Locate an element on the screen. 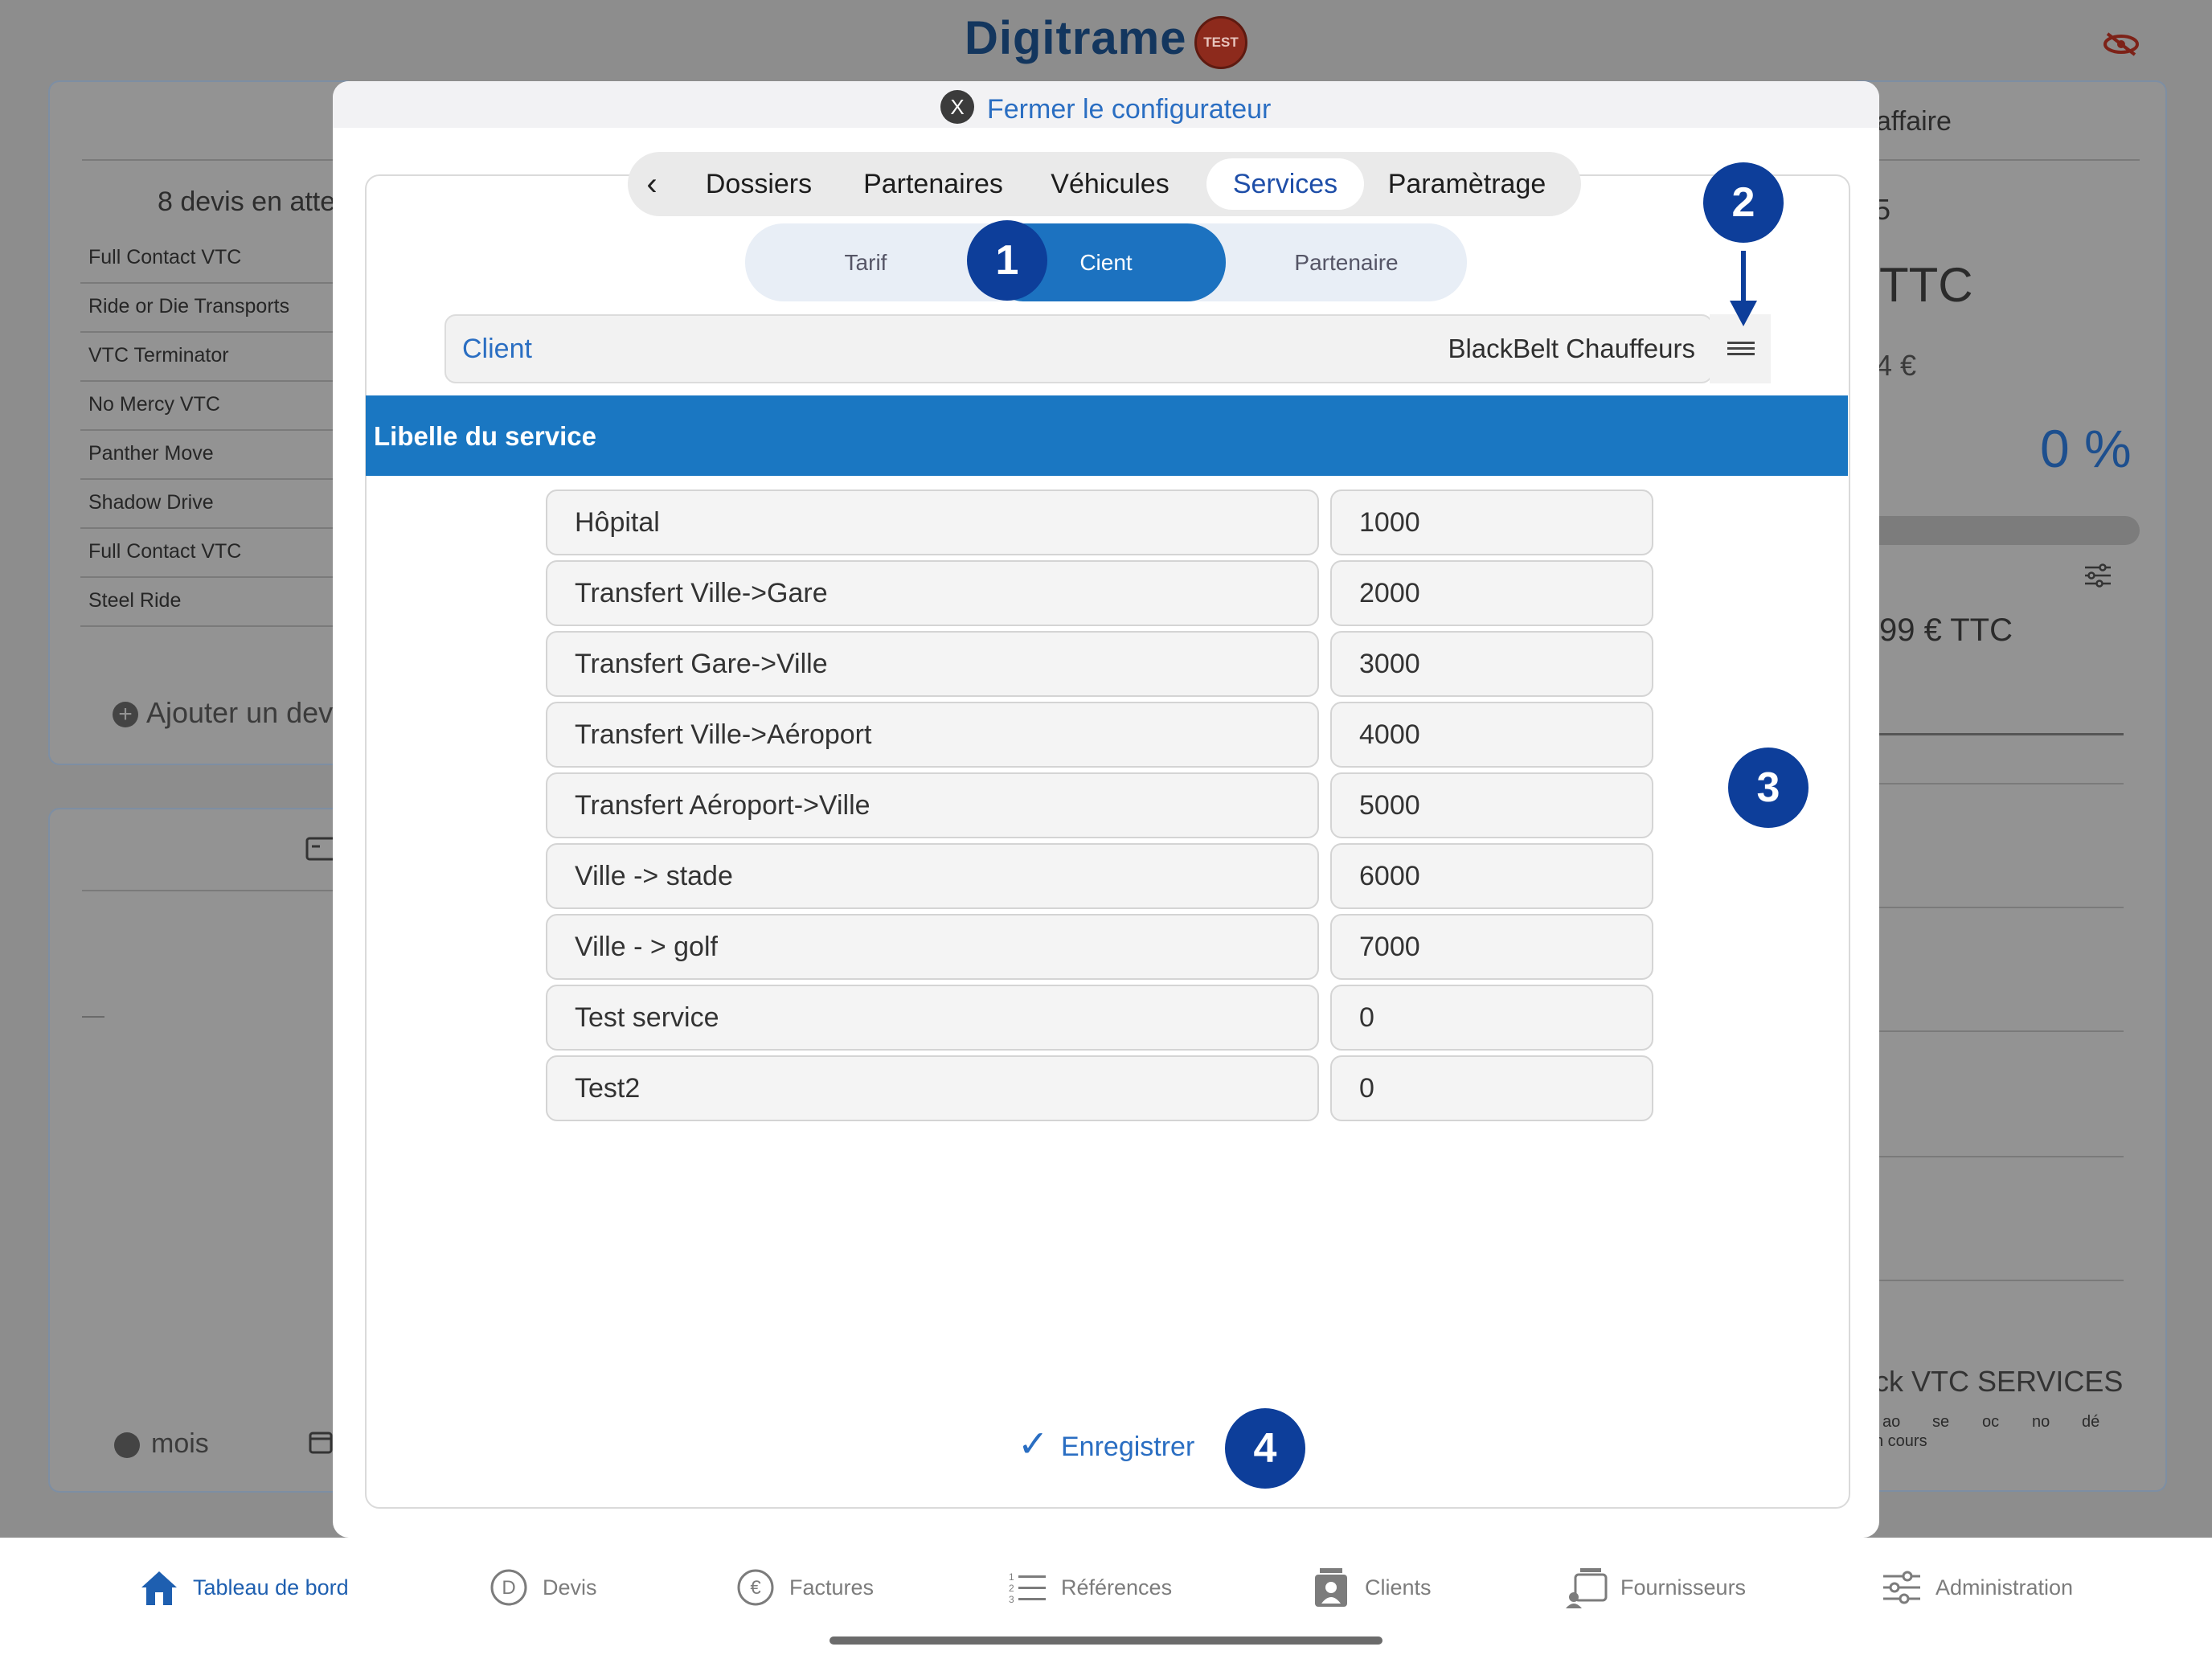 This screenshot has height=1659, width=2212. month-toggle: mois is located at coordinates (161, 1444).